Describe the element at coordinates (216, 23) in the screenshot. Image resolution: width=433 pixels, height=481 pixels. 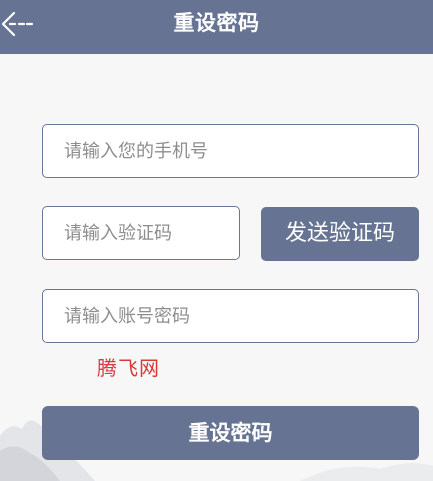
I see `page-title: 重设密码` at that location.